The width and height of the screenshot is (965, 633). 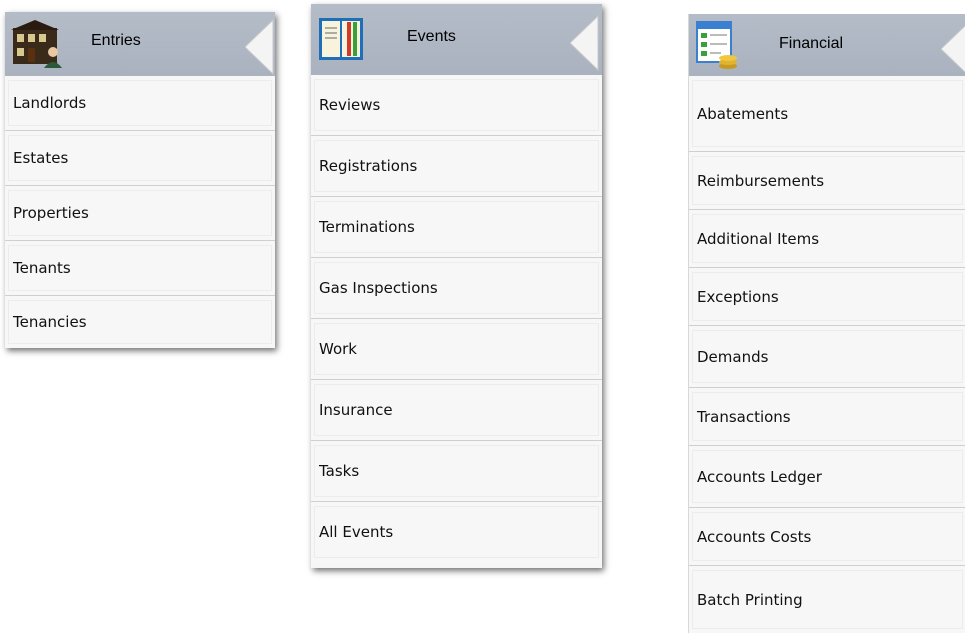 What do you see at coordinates (456, 410) in the screenshot?
I see `menu-item-insurance: Insurance` at bounding box center [456, 410].